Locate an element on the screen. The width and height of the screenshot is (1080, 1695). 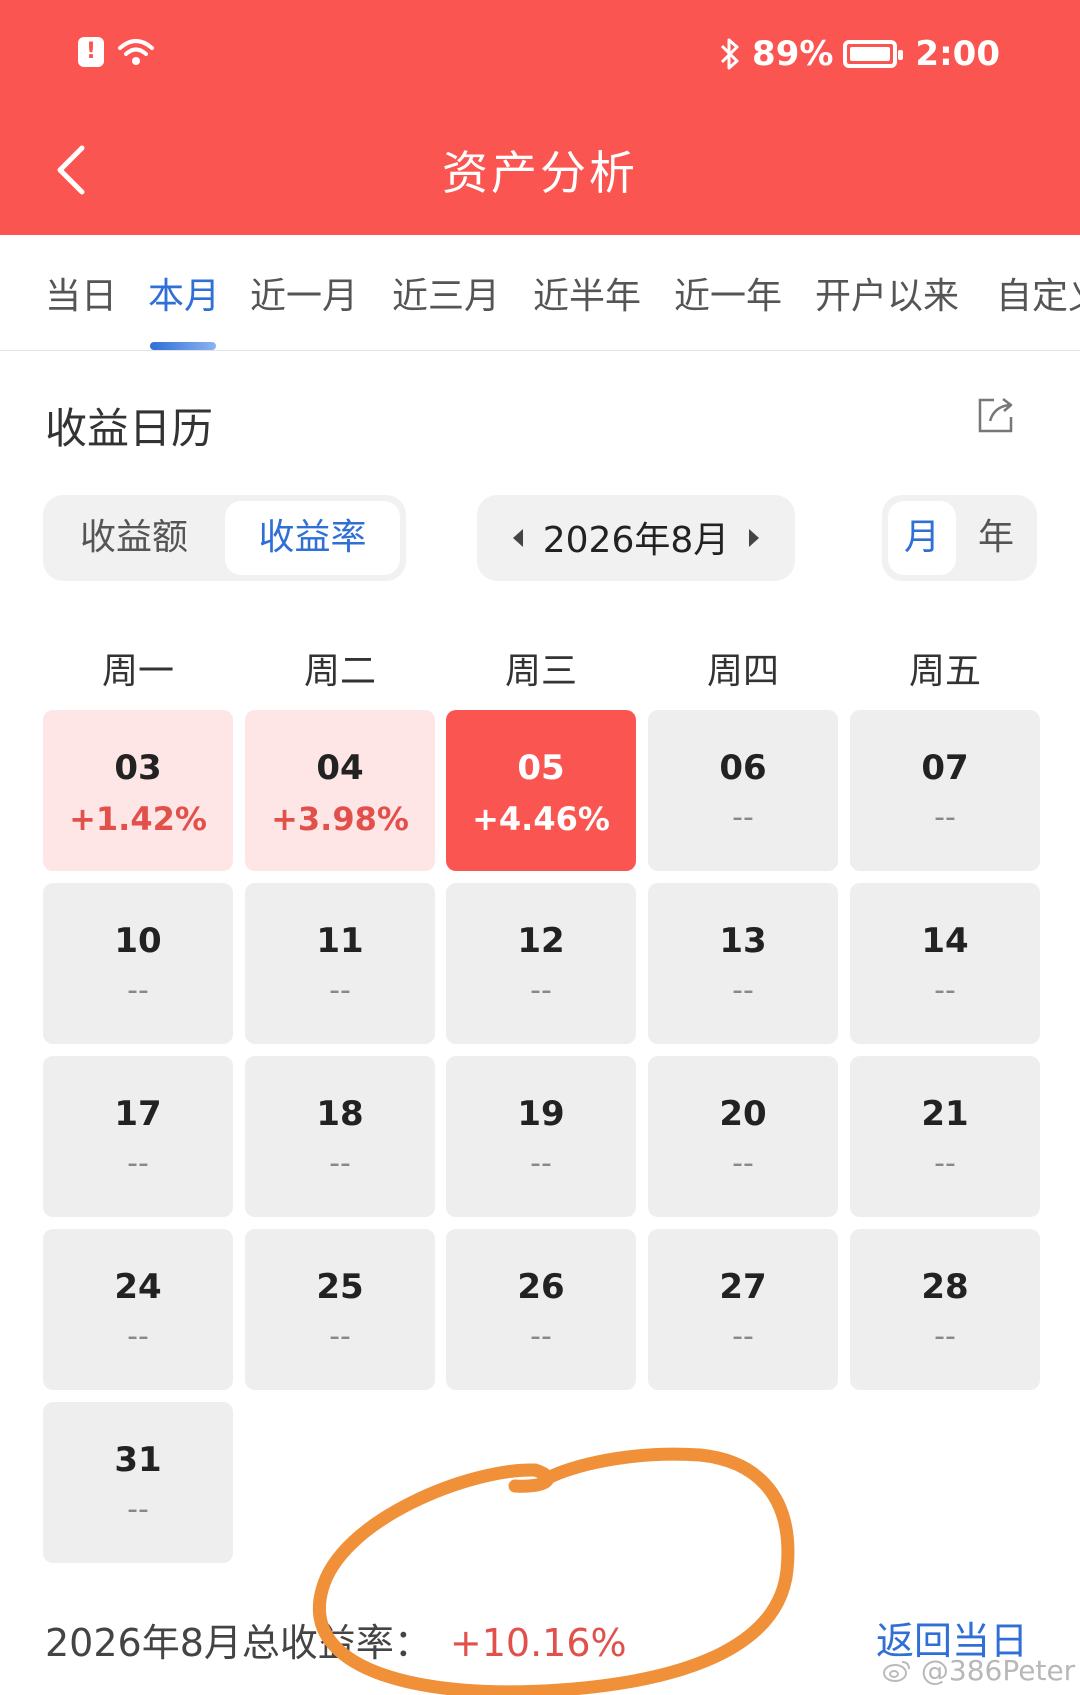
day-number: 20 is located at coordinates (743, 1114).